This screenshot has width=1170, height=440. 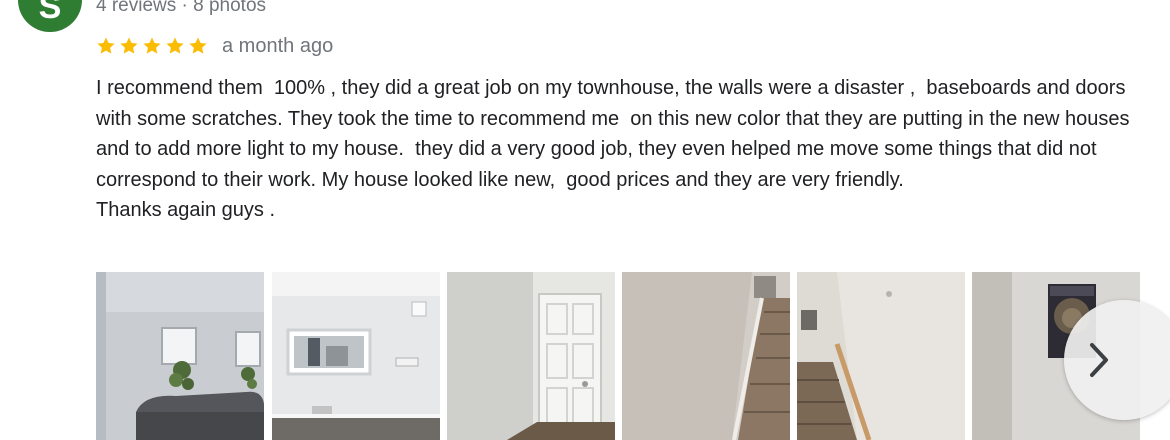 I want to click on stair-handrail-photo, so click(x=881, y=356).